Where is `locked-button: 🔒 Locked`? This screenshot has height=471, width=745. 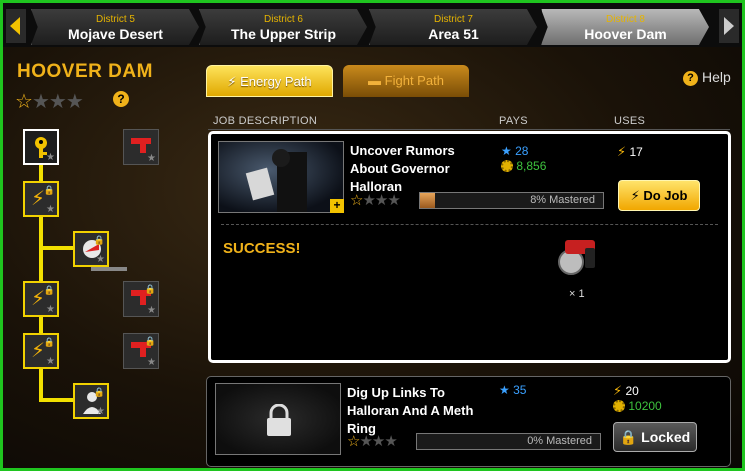
locked-button: 🔒 Locked is located at coordinates (655, 437).